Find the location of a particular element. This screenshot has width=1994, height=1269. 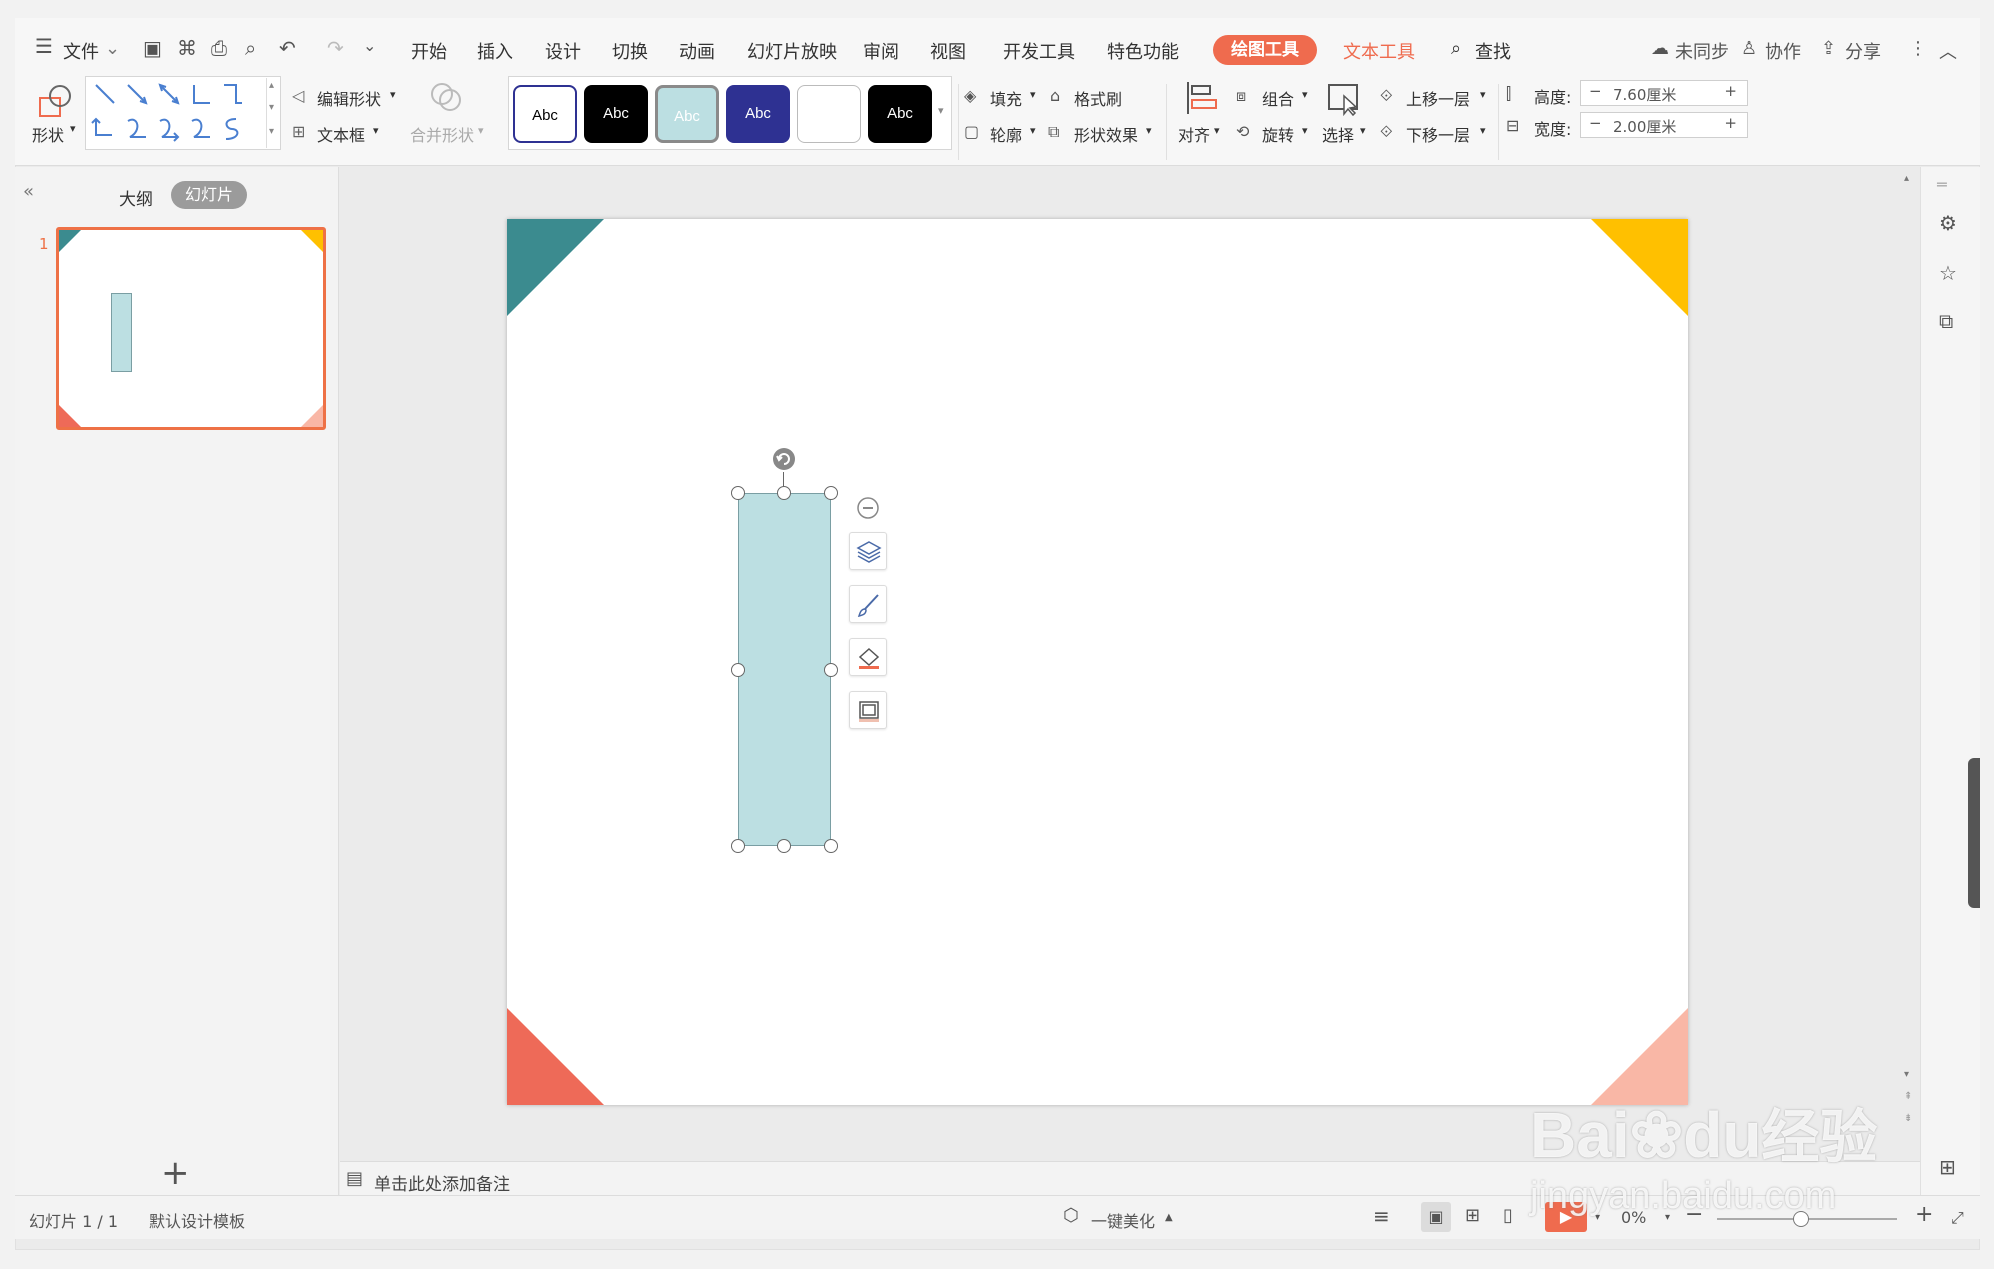

bring-forward-button: 上移一层 is located at coordinates (1438, 98).